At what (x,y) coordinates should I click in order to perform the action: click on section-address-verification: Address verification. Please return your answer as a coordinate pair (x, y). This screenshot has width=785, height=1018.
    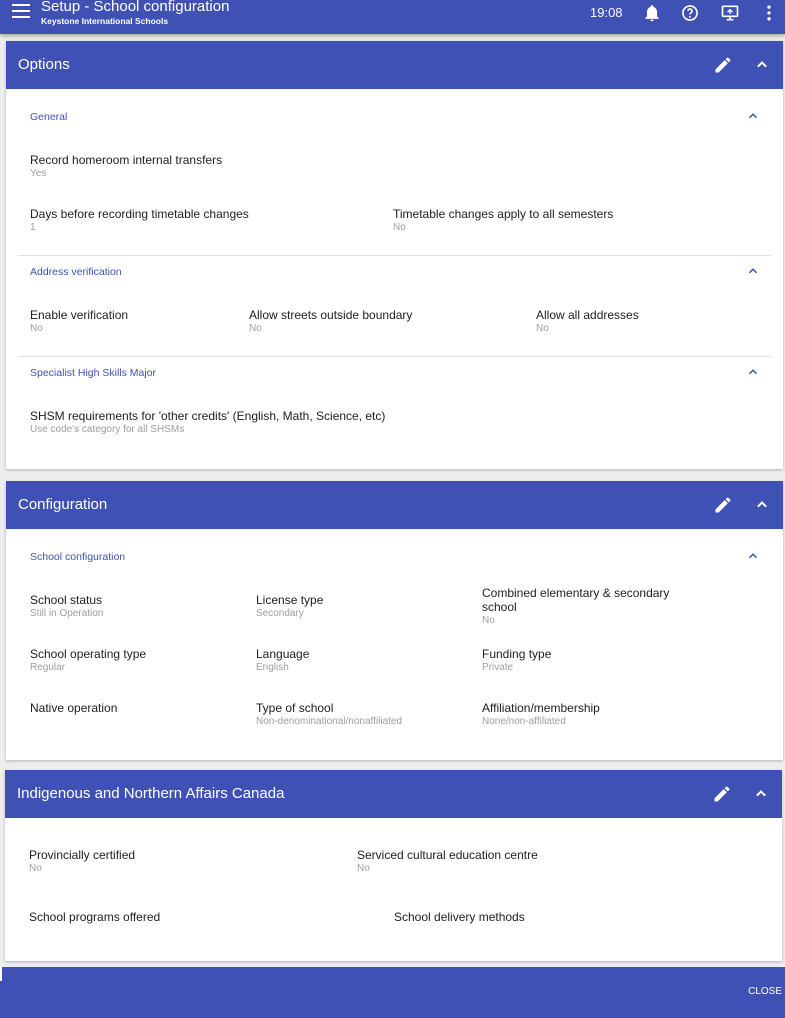
    Looking at the image, I should click on (76, 272).